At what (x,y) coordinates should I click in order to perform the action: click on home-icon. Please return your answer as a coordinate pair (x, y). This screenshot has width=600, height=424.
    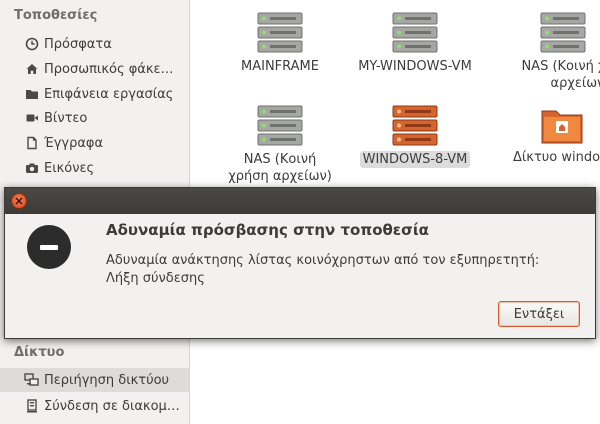
    Looking at the image, I should click on (32, 69).